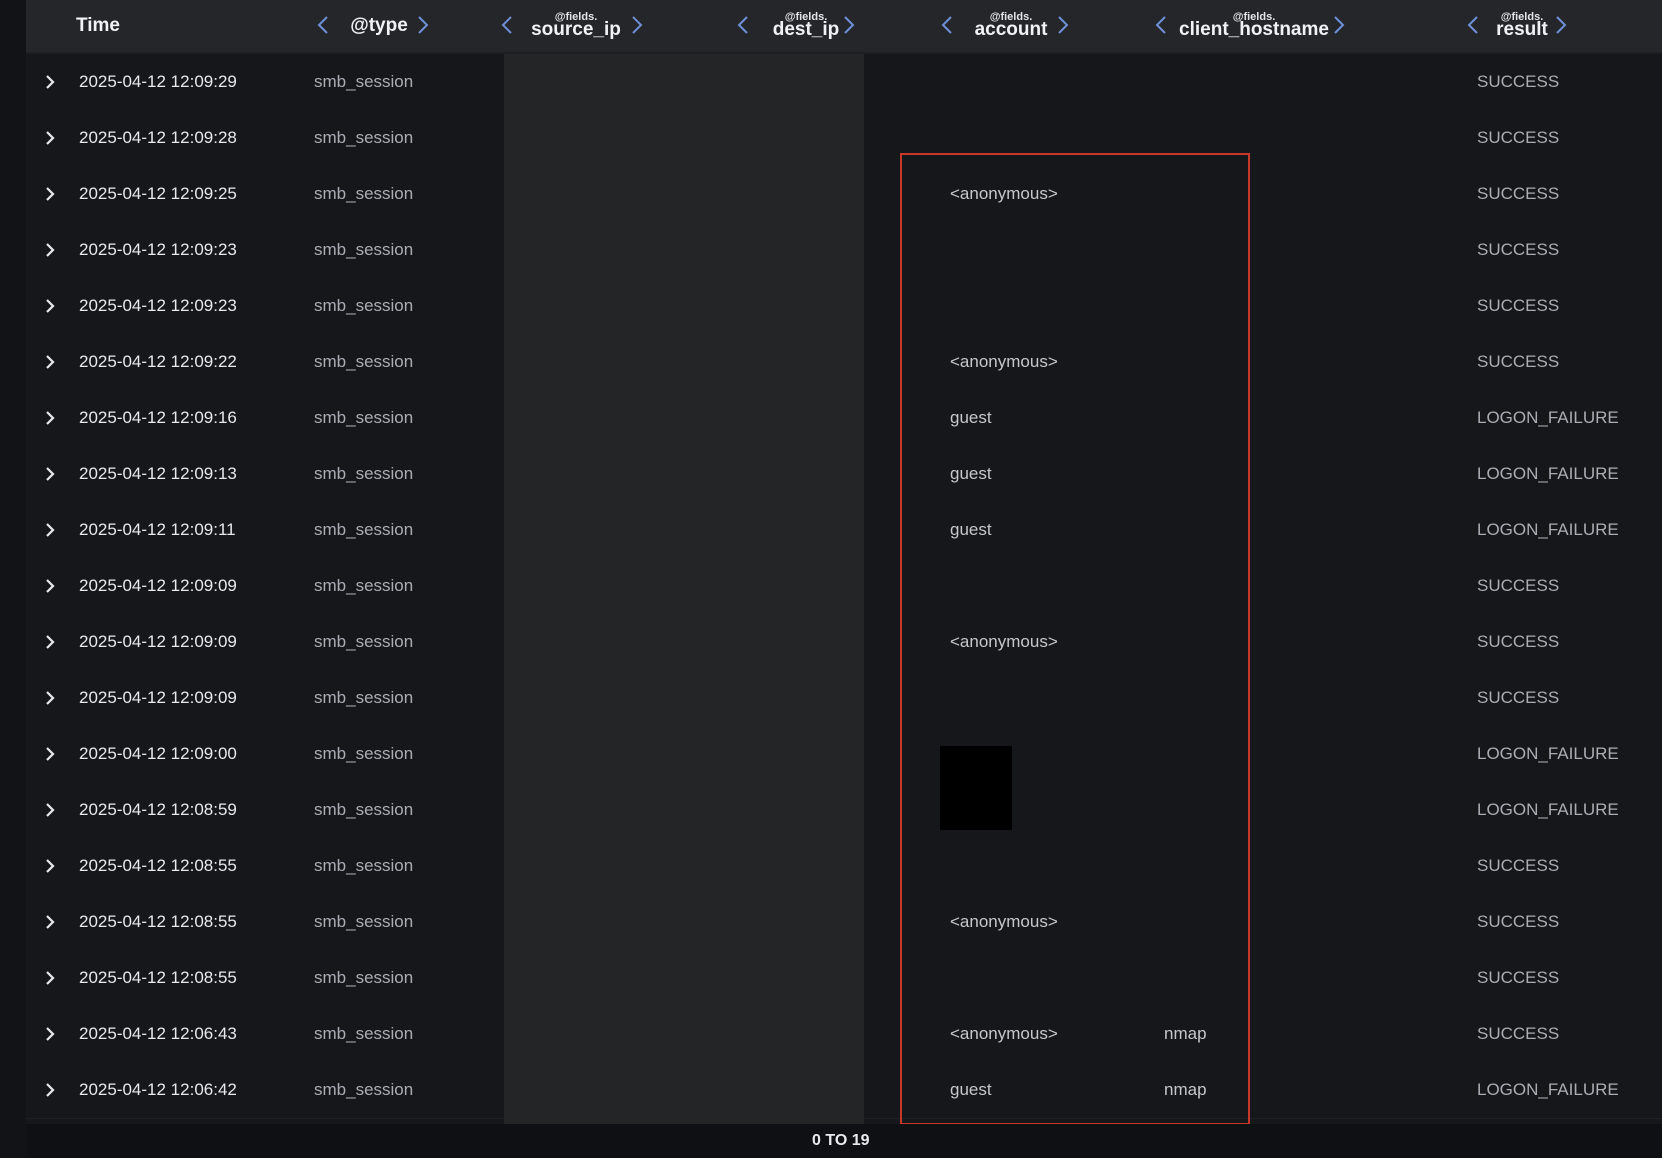  What do you see at coordinates (158, 1033) in the screenshot?
I see `cell-time: 2025-04-12 12:06:43` at bounding box center [158, 1033].